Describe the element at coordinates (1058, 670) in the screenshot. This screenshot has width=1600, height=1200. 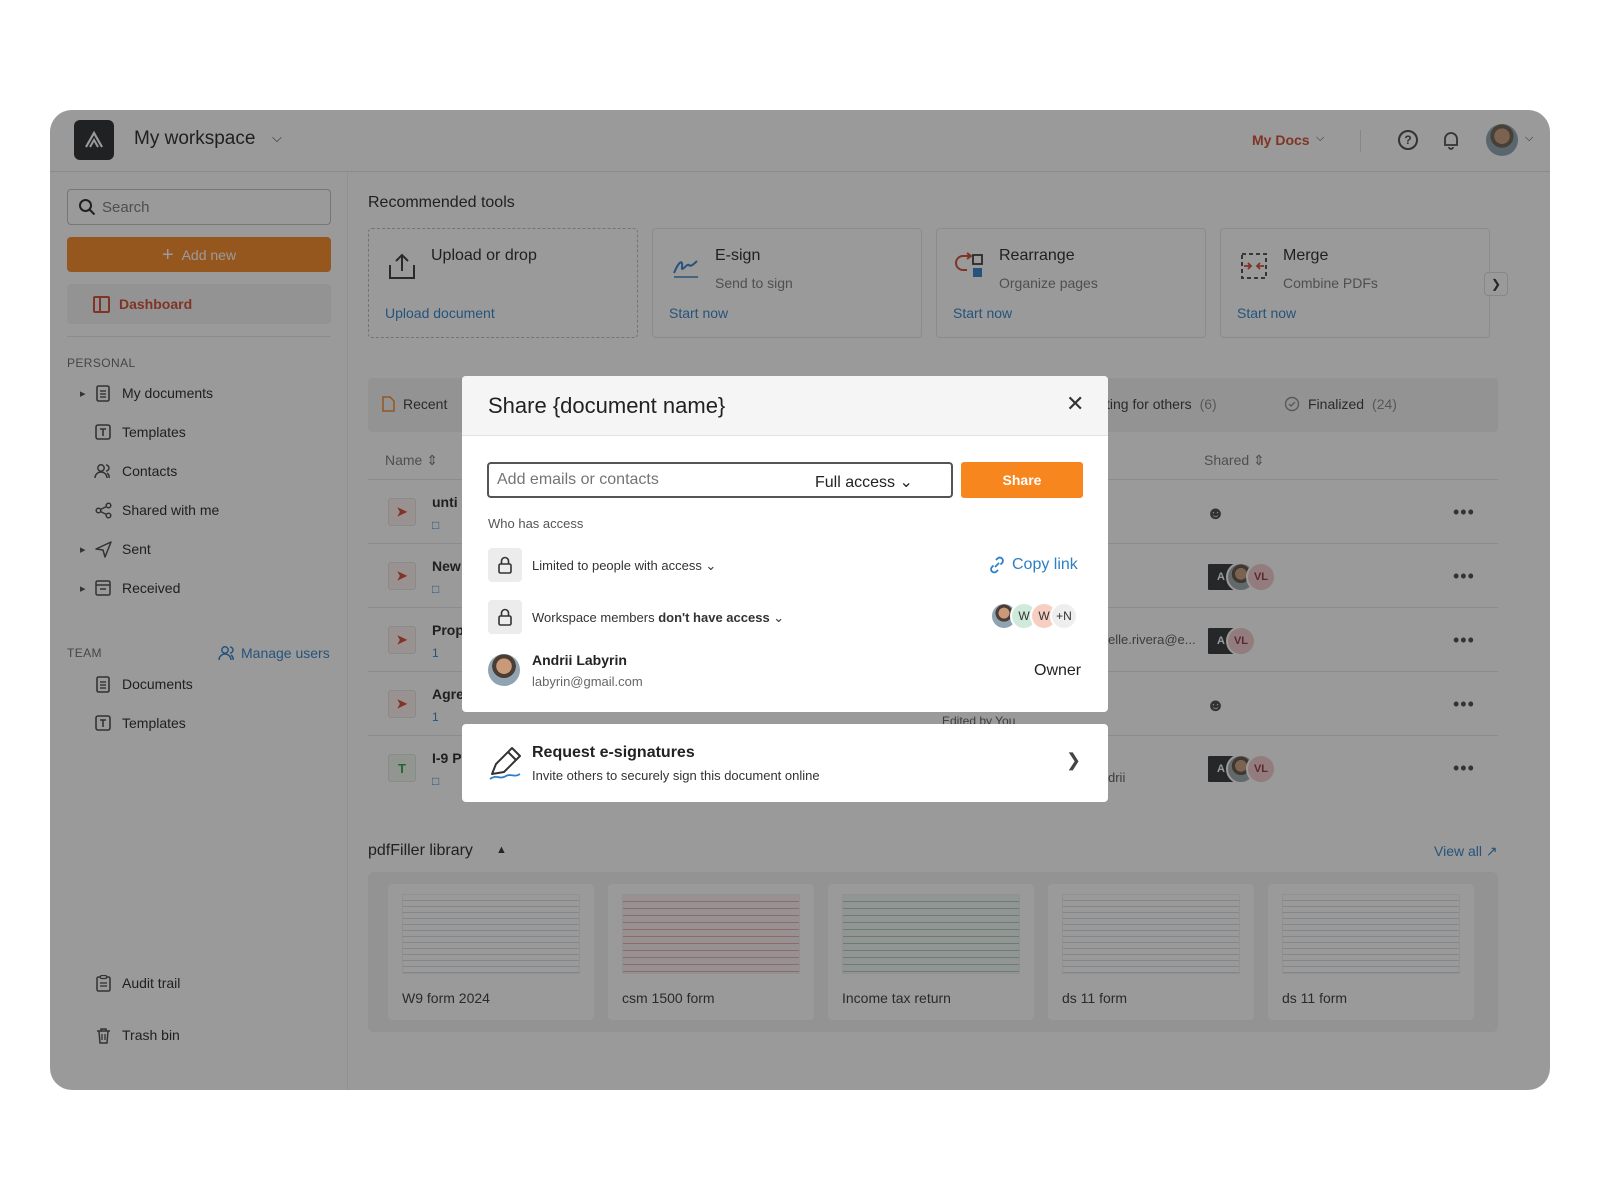
I see `owner-role: Owner` at that location.